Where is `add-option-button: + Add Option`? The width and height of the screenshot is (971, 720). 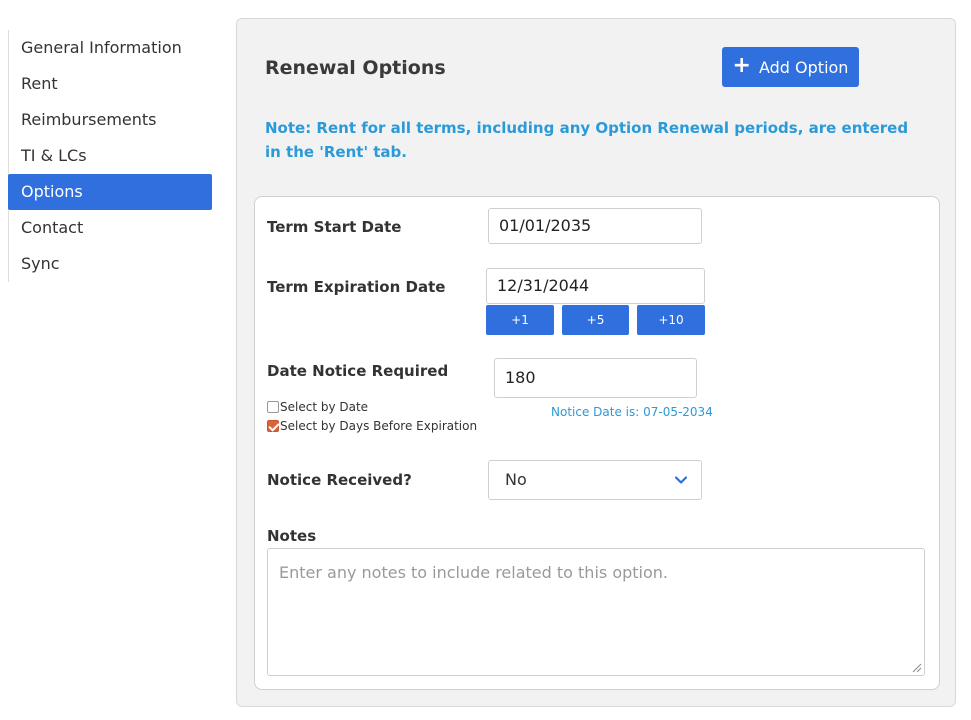
add-option-button: + Add Option is located at coordinates (790, 67).